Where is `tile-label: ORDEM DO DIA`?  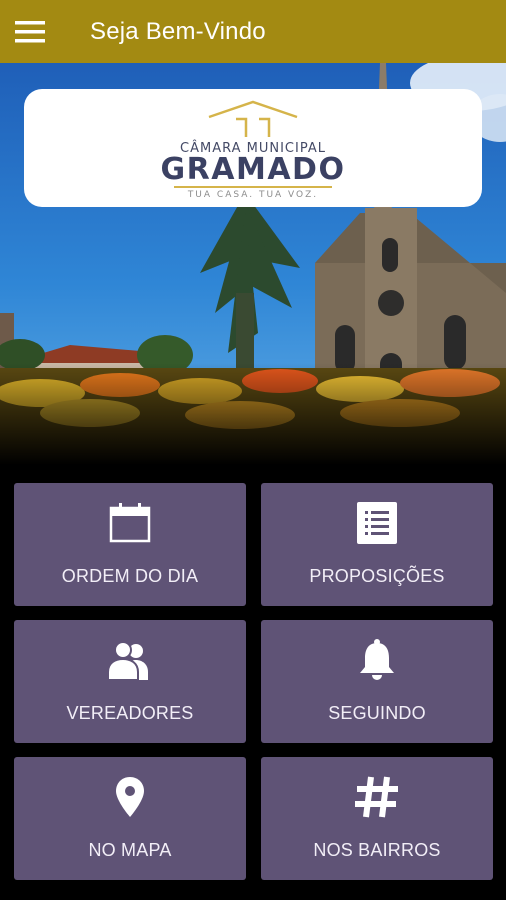 tile-label: ORDEM DO DIA is located at coordinates (130, 576).